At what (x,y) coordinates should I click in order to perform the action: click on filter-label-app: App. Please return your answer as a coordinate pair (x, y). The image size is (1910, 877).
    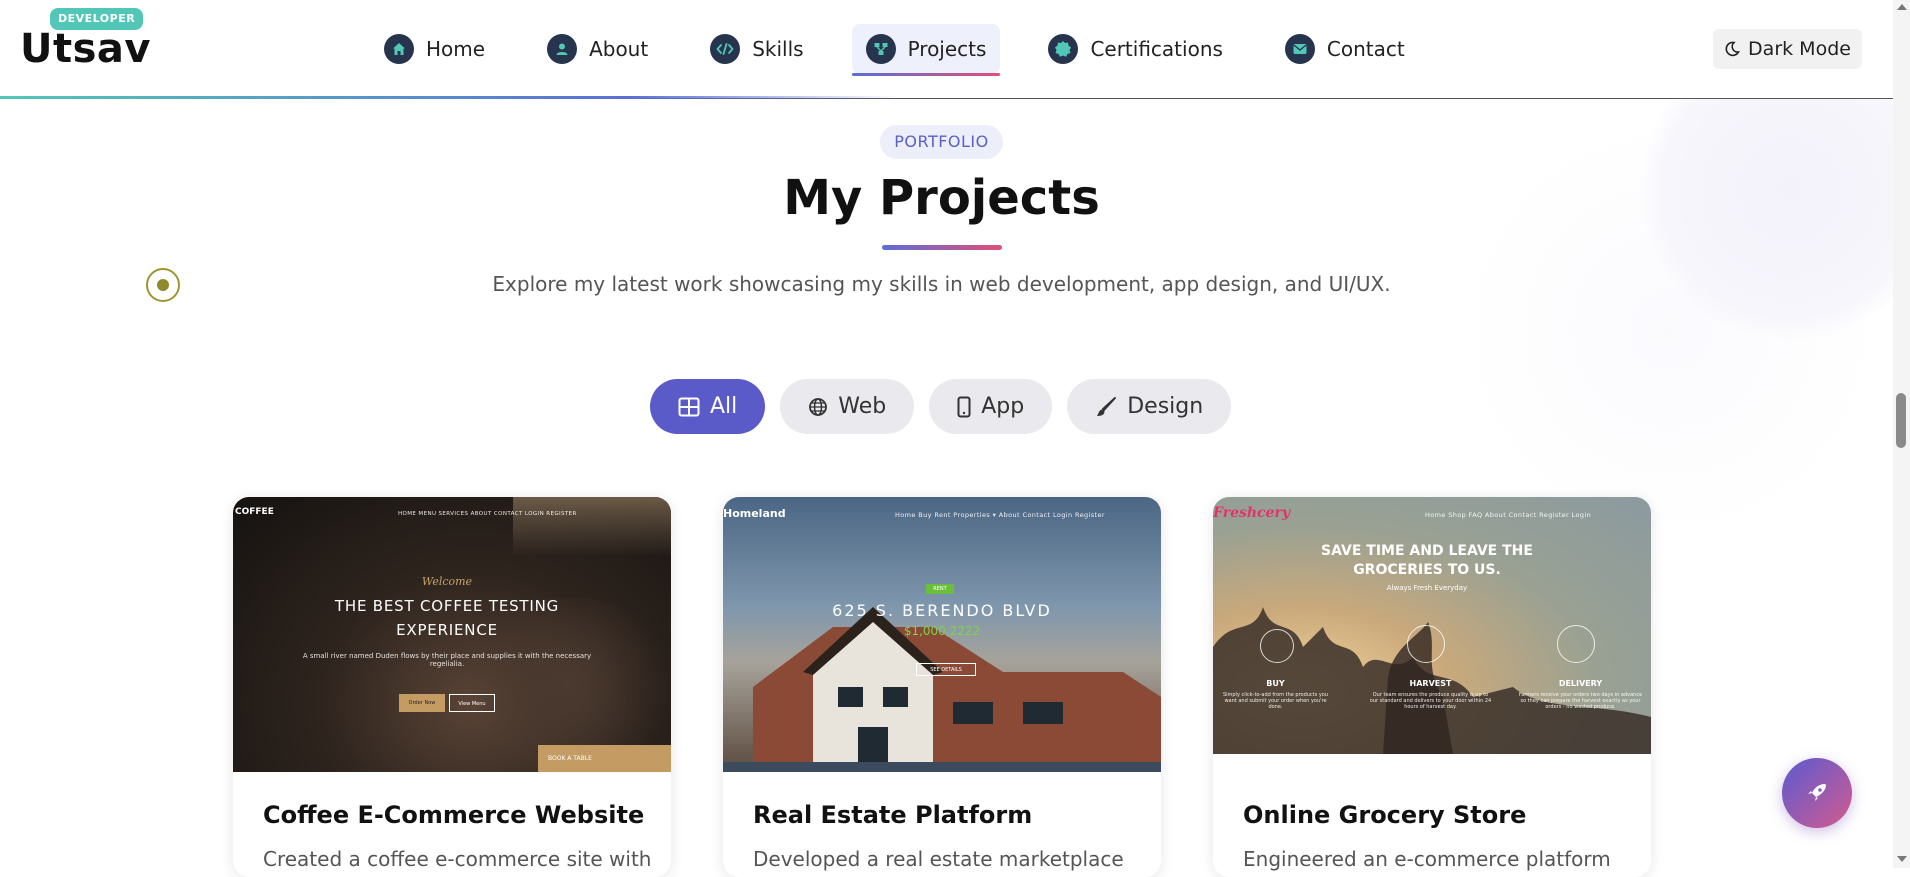
    Looking at the image, I should click on (1003, 406).